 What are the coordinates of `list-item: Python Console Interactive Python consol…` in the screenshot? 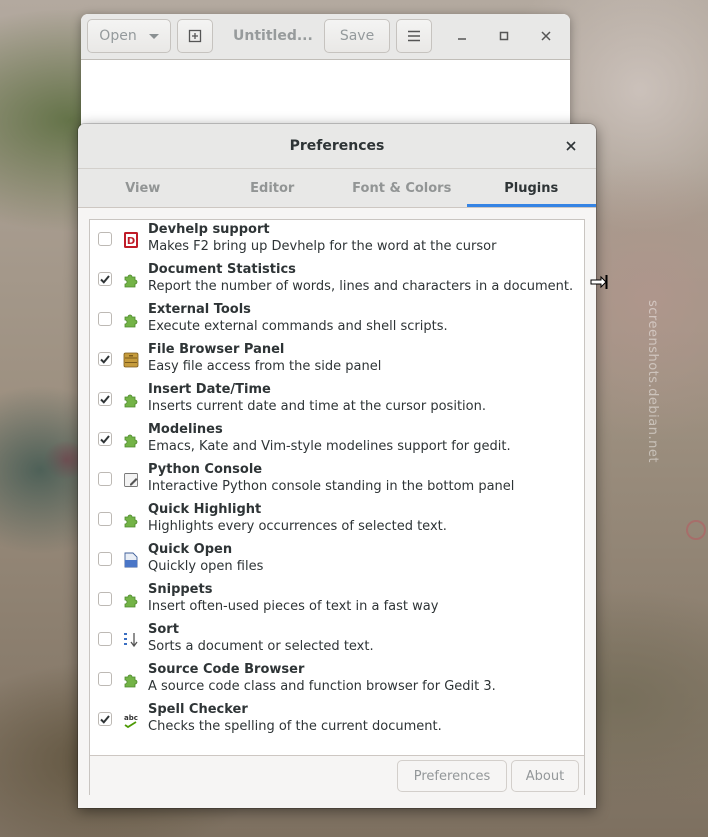 It's located at (337, 480).